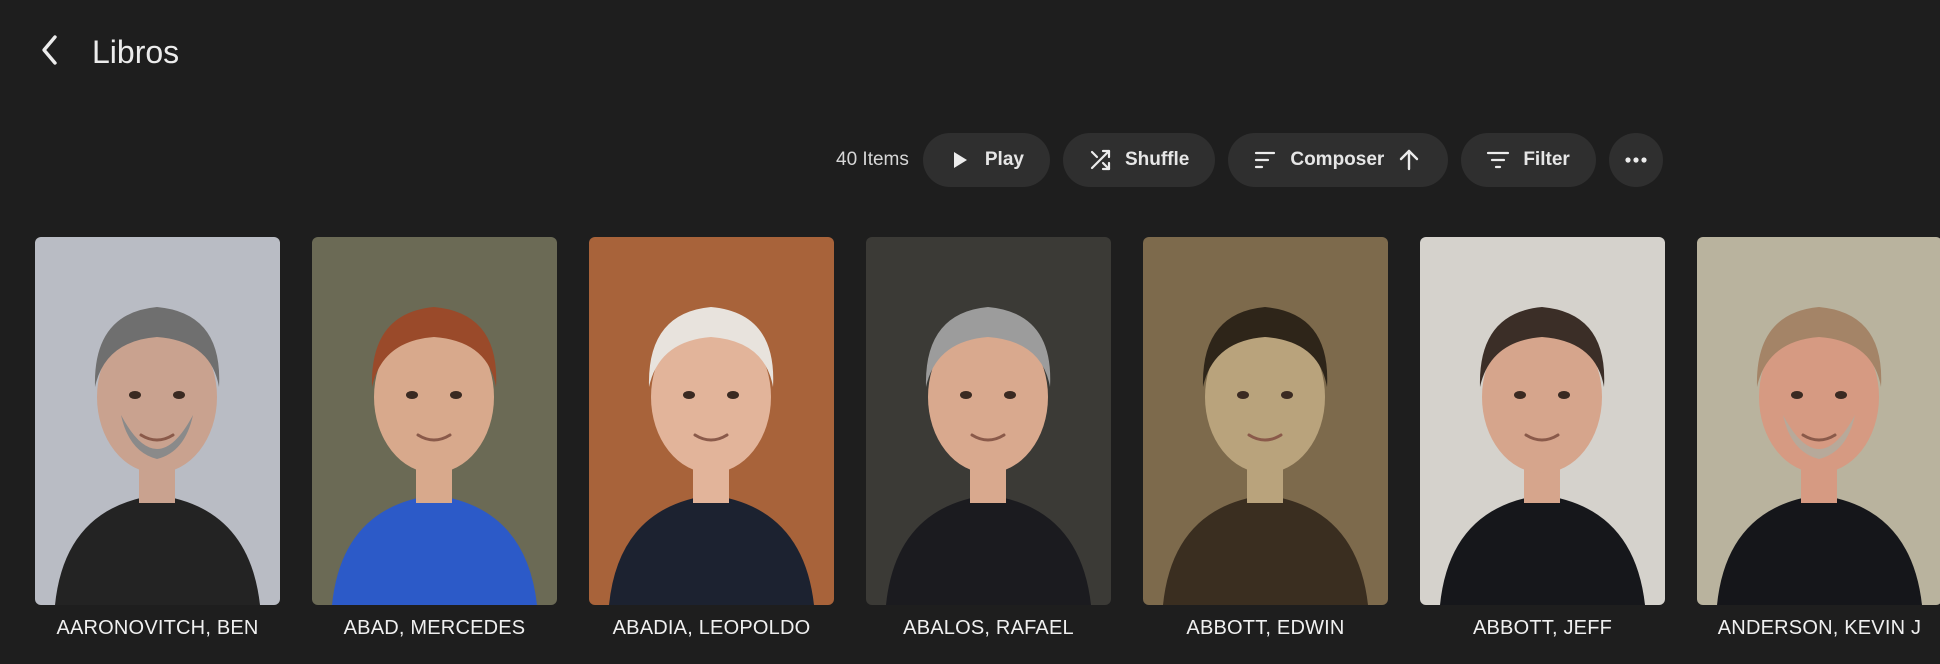 This screenshot has width=1940, height=664. Describe the element at coordinates (1265, 628) in the screenshot. I see `artist-name: ABBOTT, EDWIN` at that location.